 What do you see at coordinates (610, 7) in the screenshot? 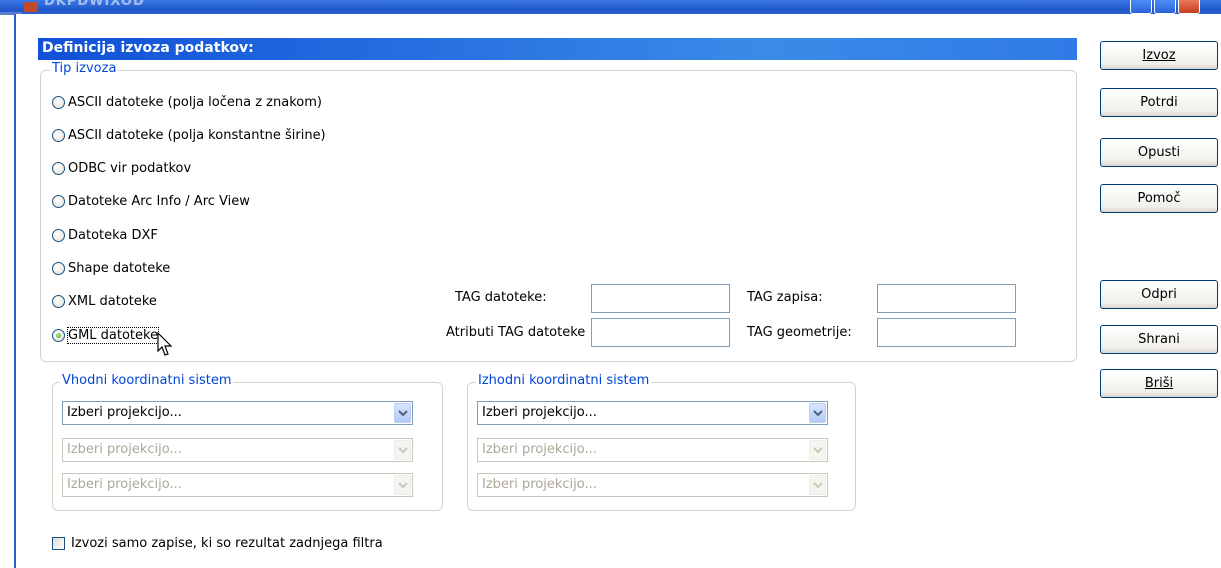
I see `window-titlebar: DKPDWIXOD` at bounding box center [610, 7].